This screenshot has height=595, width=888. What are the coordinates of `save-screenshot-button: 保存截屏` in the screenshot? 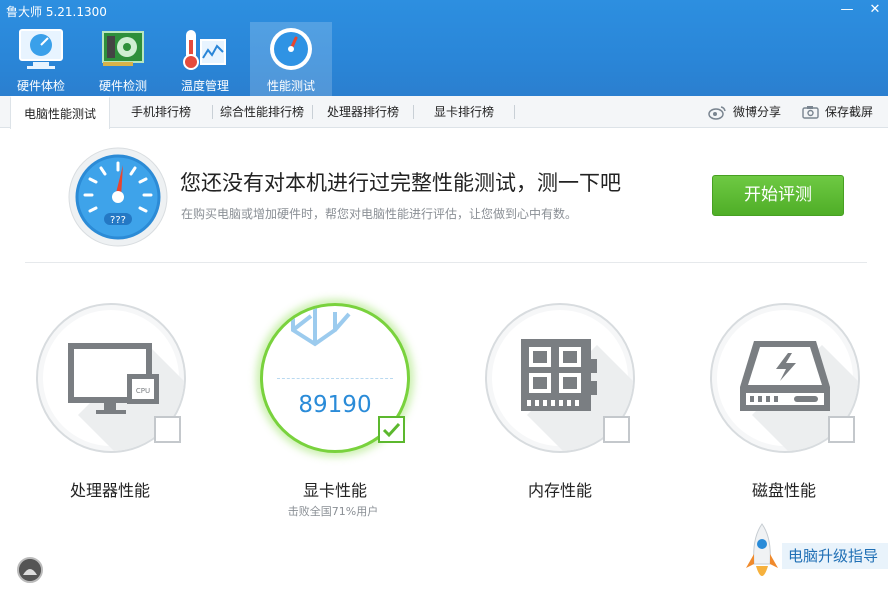 It's located at (837, 112).